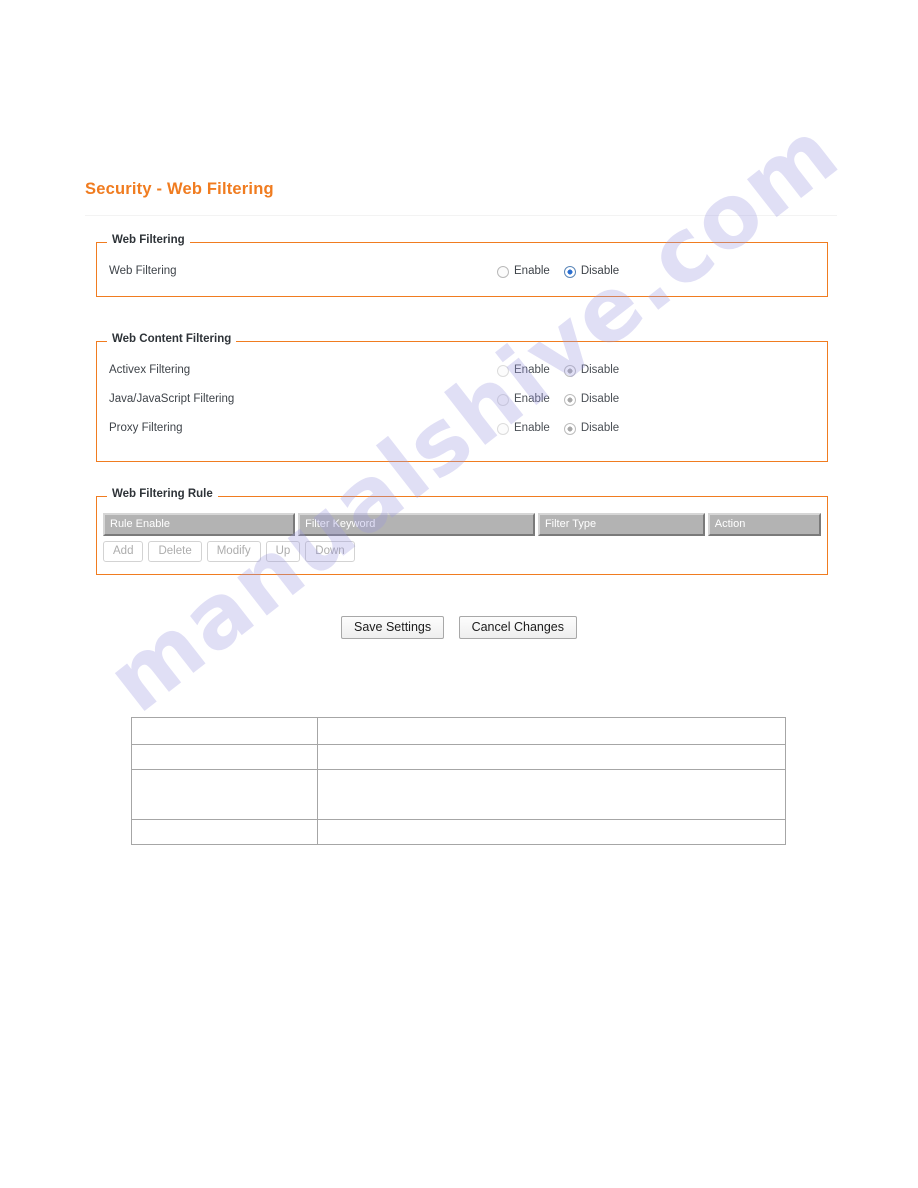 The height and width of the screenshot is (1188, 918). I want to click on radio-icon-java-disable, so click(569, 399).